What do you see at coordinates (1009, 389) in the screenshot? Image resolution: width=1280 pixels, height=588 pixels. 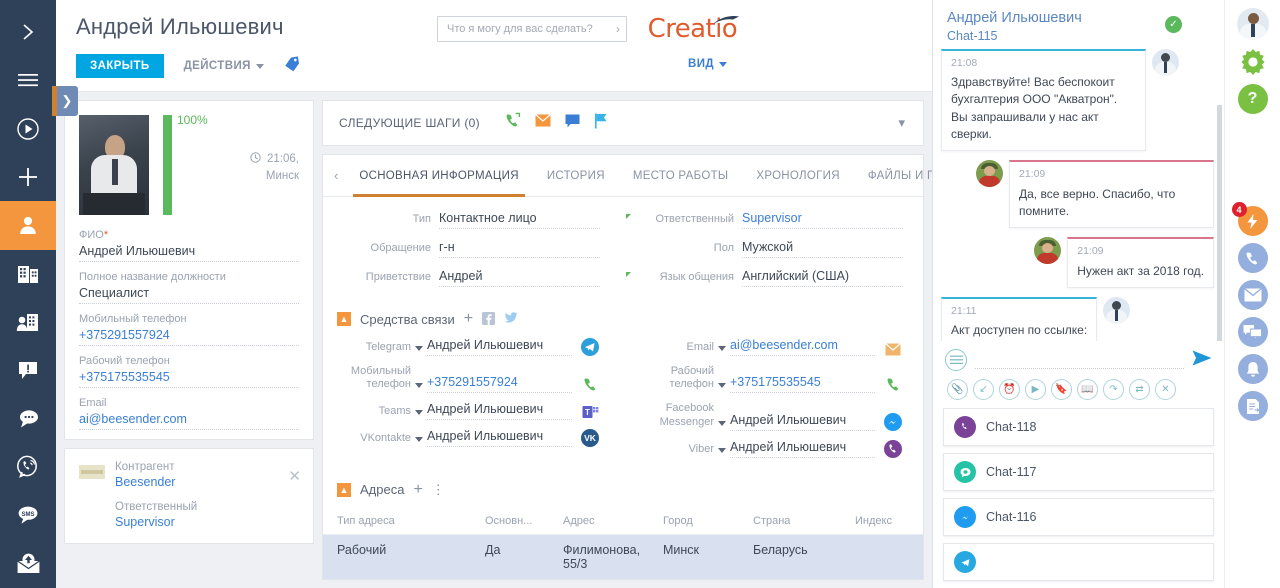 I see `clock-icon: ⏰` at bounding box center [1009, 389].